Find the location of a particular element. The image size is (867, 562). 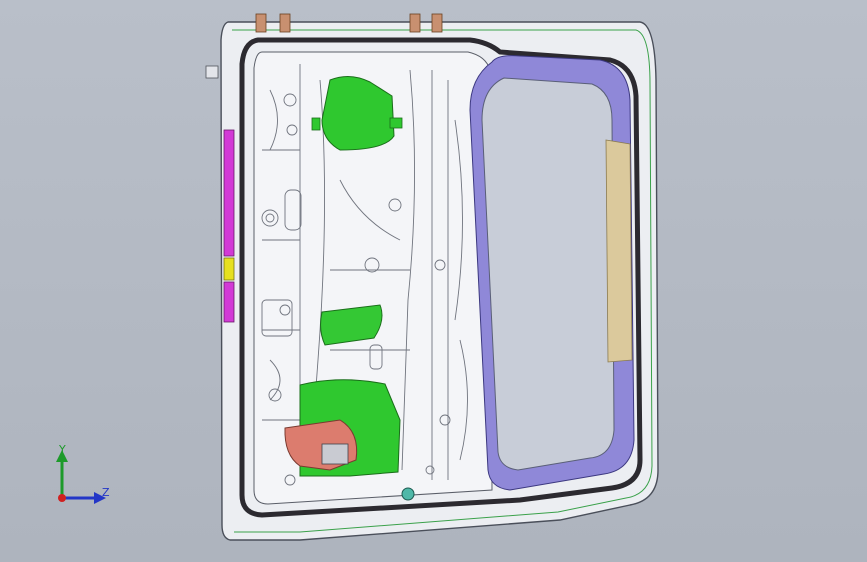

magenta-side-strip is located at coordinates (229, 193).